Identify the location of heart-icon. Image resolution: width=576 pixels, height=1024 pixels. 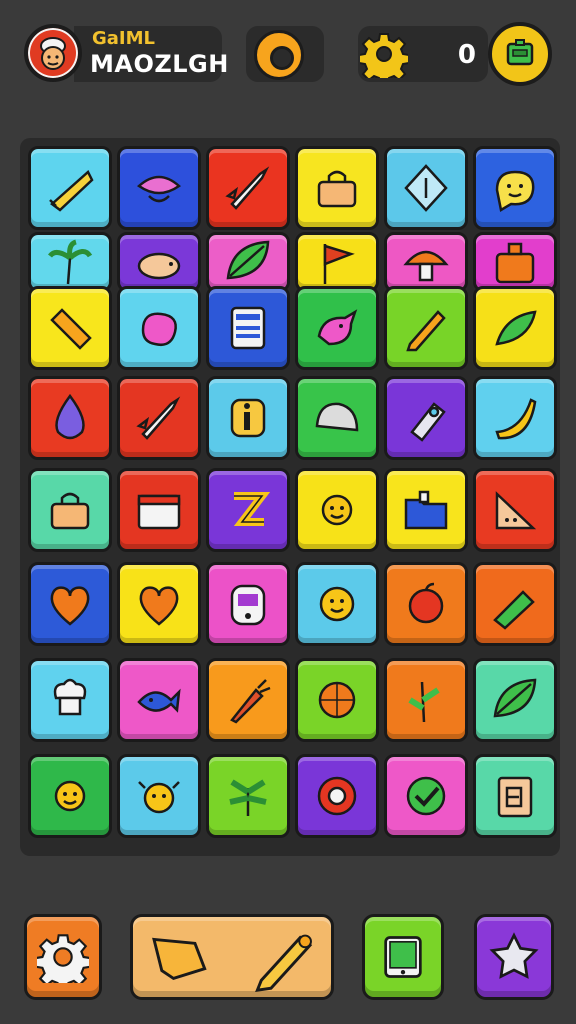
(70, 606).